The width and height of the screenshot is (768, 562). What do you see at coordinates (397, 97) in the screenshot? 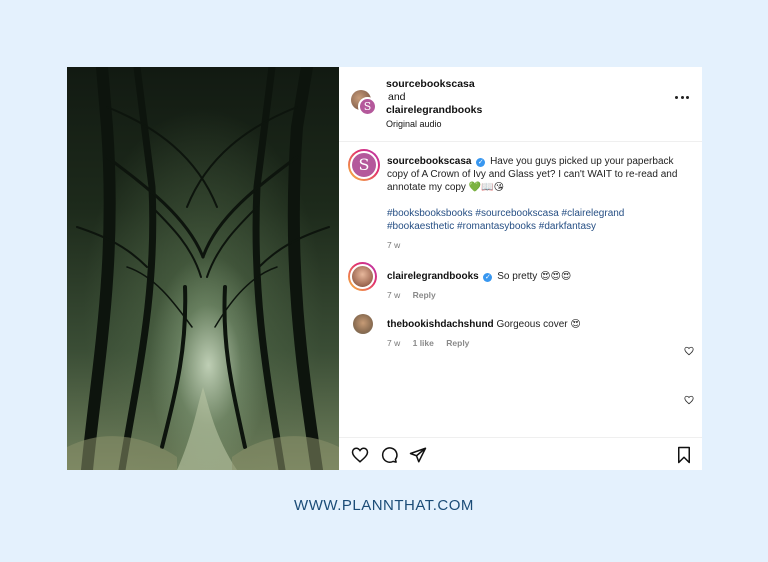
I see `header-and: and` at bounding box center [397, 97].